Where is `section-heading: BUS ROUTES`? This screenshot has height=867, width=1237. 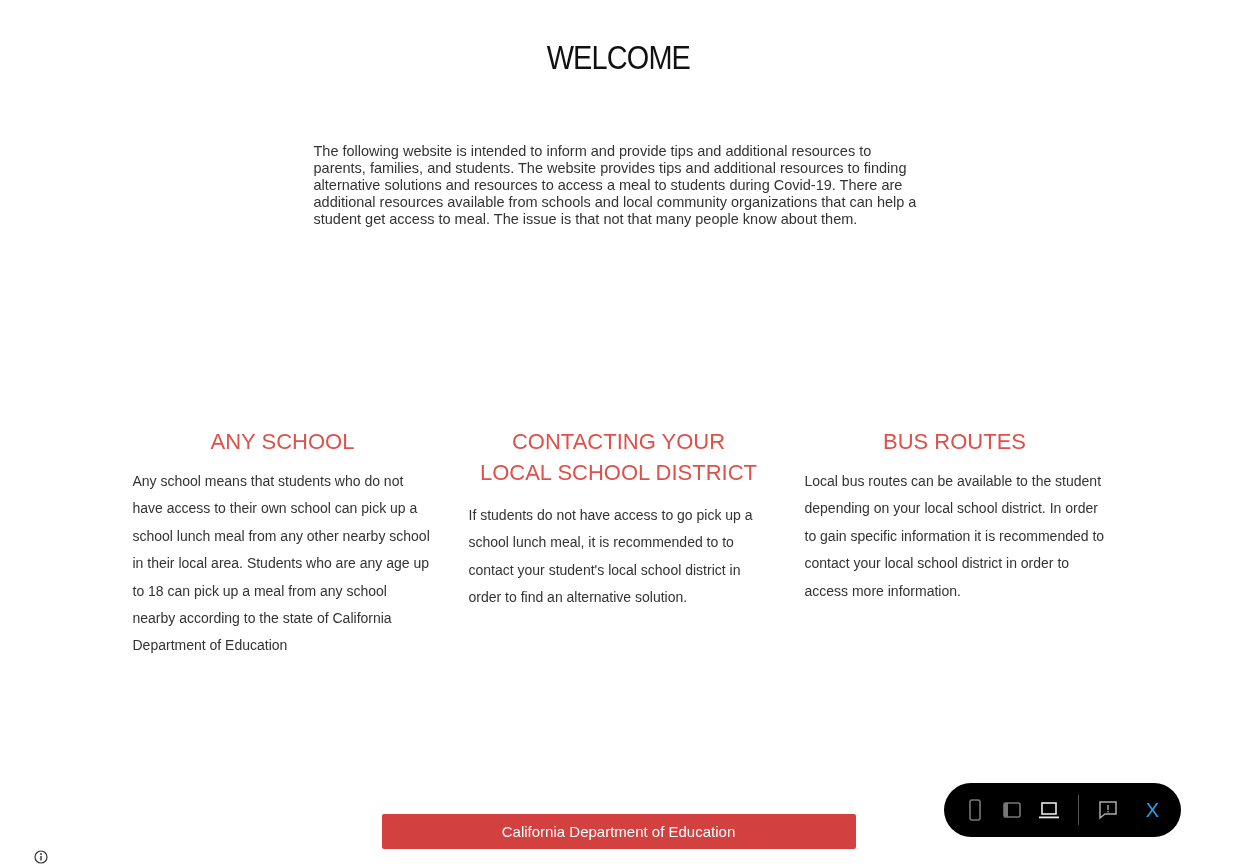
section-heading: BUS ROUTES is located at coordinates (954, 442).